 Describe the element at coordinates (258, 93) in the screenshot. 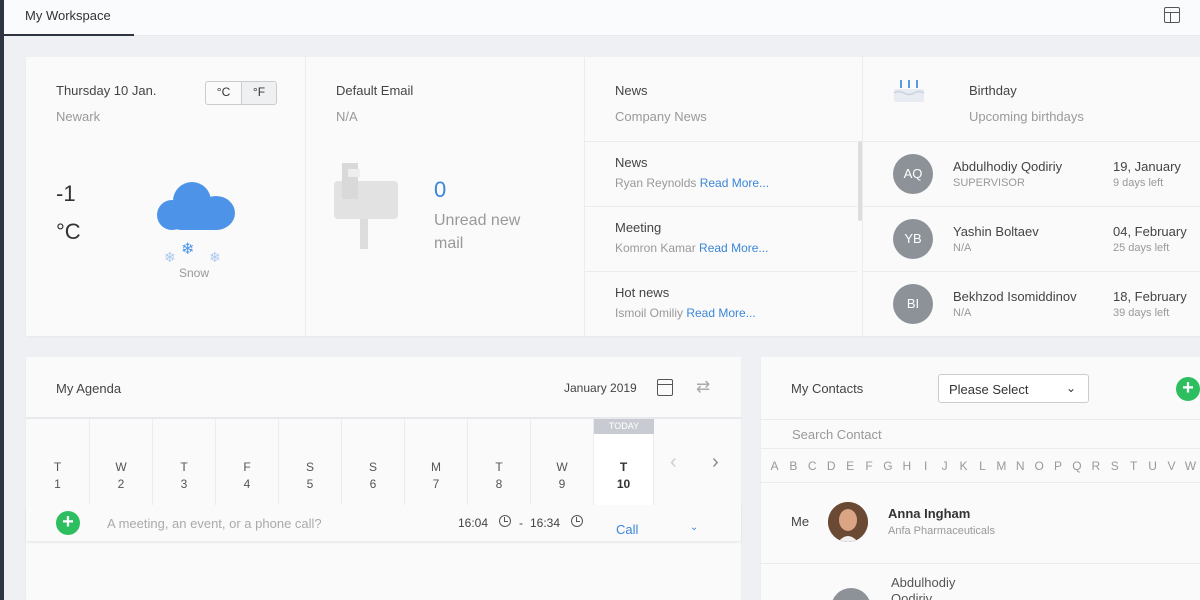

I see `fahrenheit-button: °F` at that location.